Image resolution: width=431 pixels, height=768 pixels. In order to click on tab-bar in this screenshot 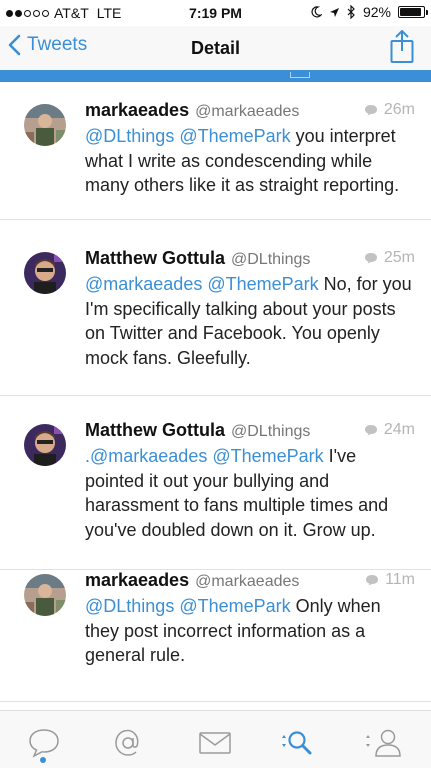, I will do `click(215, 739)`.